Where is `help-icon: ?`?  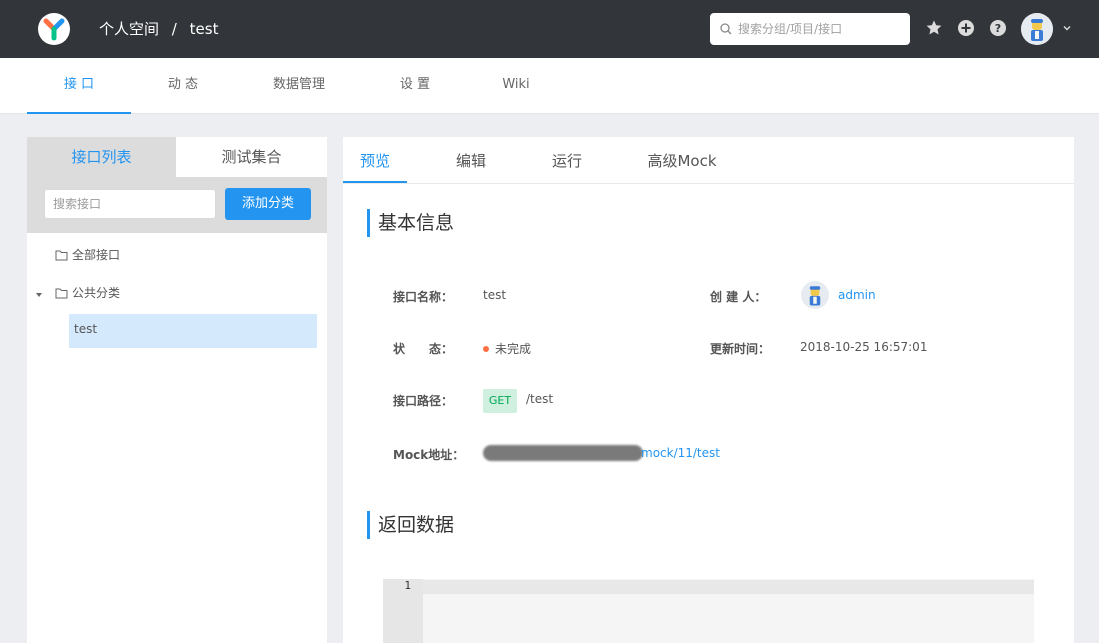 help-icon: ? is located at coordinates (998, 28).